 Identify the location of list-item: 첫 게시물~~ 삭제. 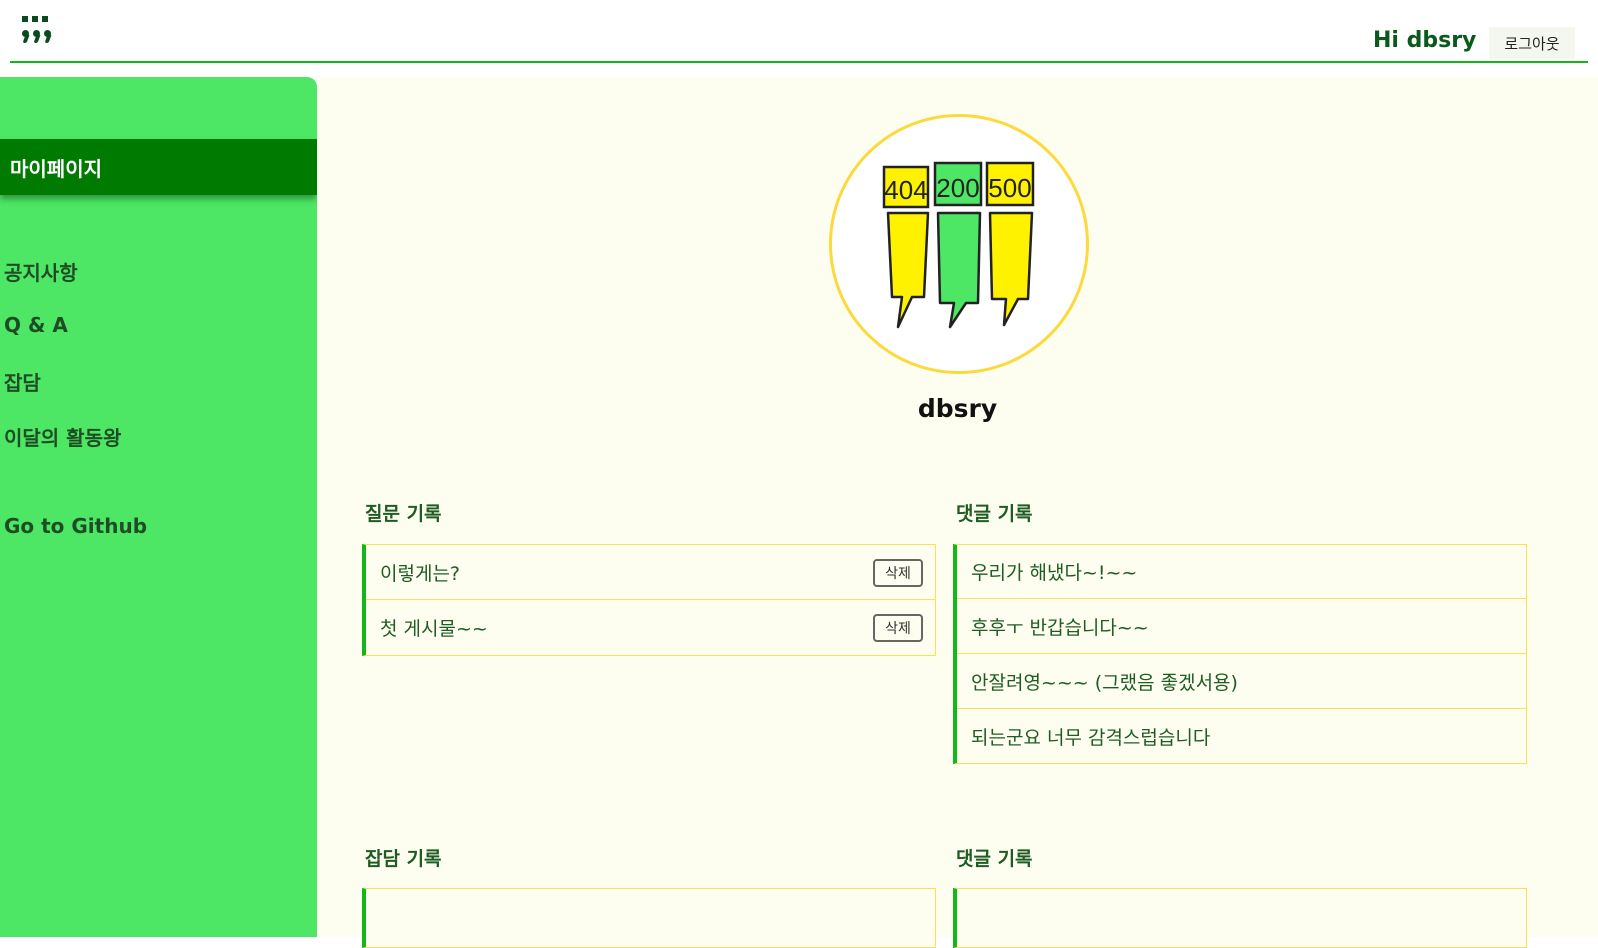
(650, 627).